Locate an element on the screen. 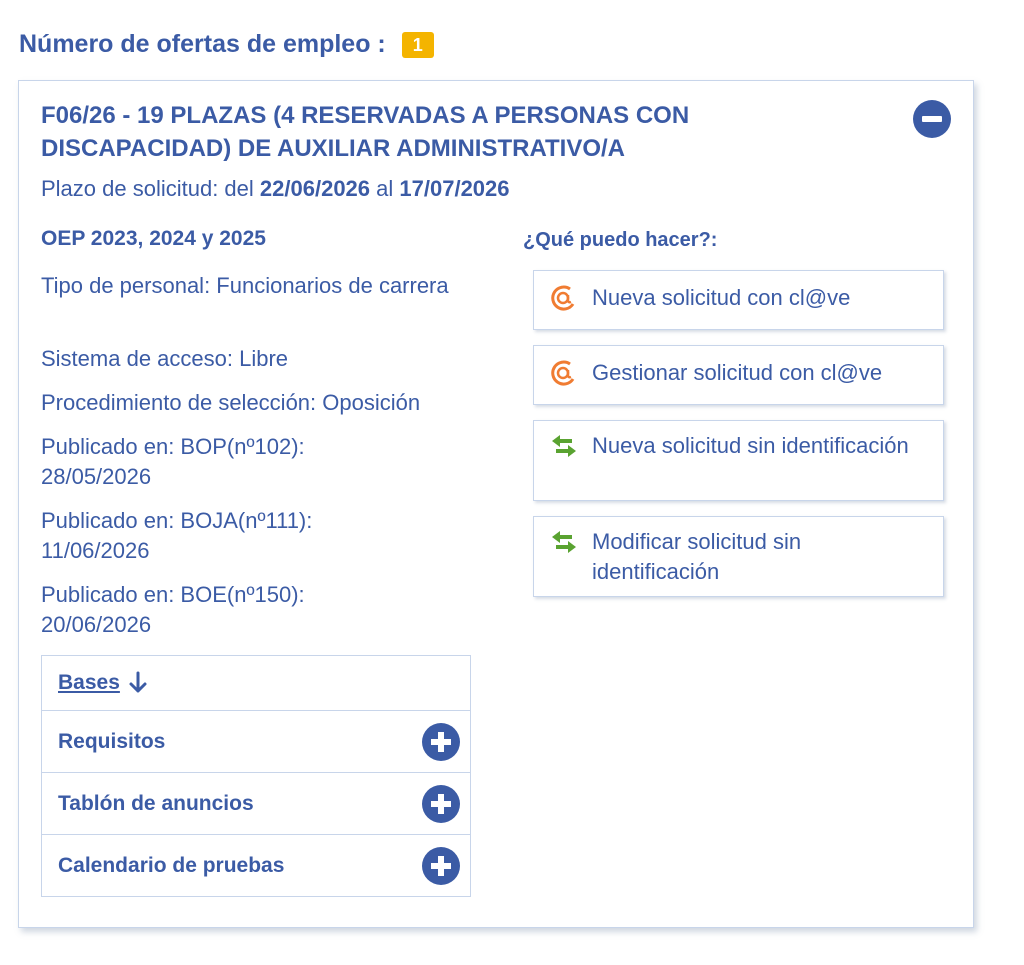 This screenshot has height=965, width=1024. offers-count-label: Número de ofertas de empleo : is located at coordinates (202, 44).